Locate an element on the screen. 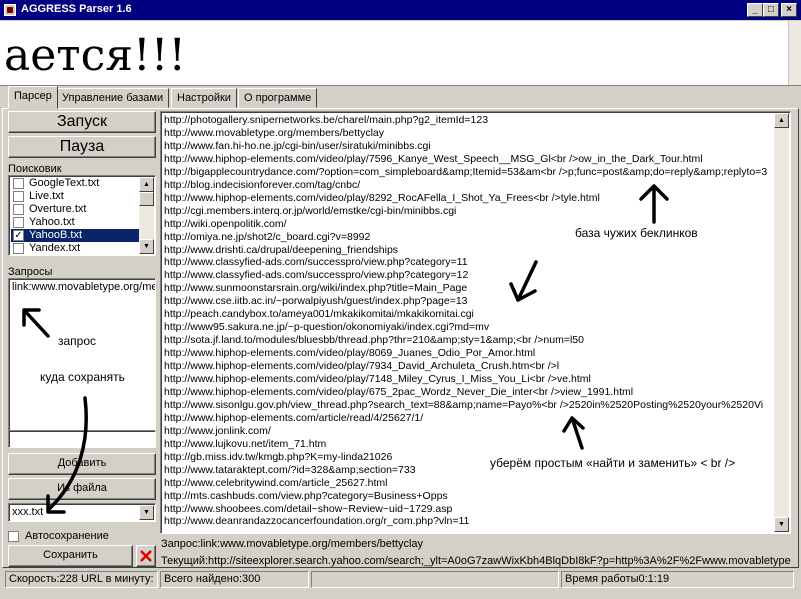 The image size is (801, 599). arrow-down-left-icon is located at coordinates (523, 281).